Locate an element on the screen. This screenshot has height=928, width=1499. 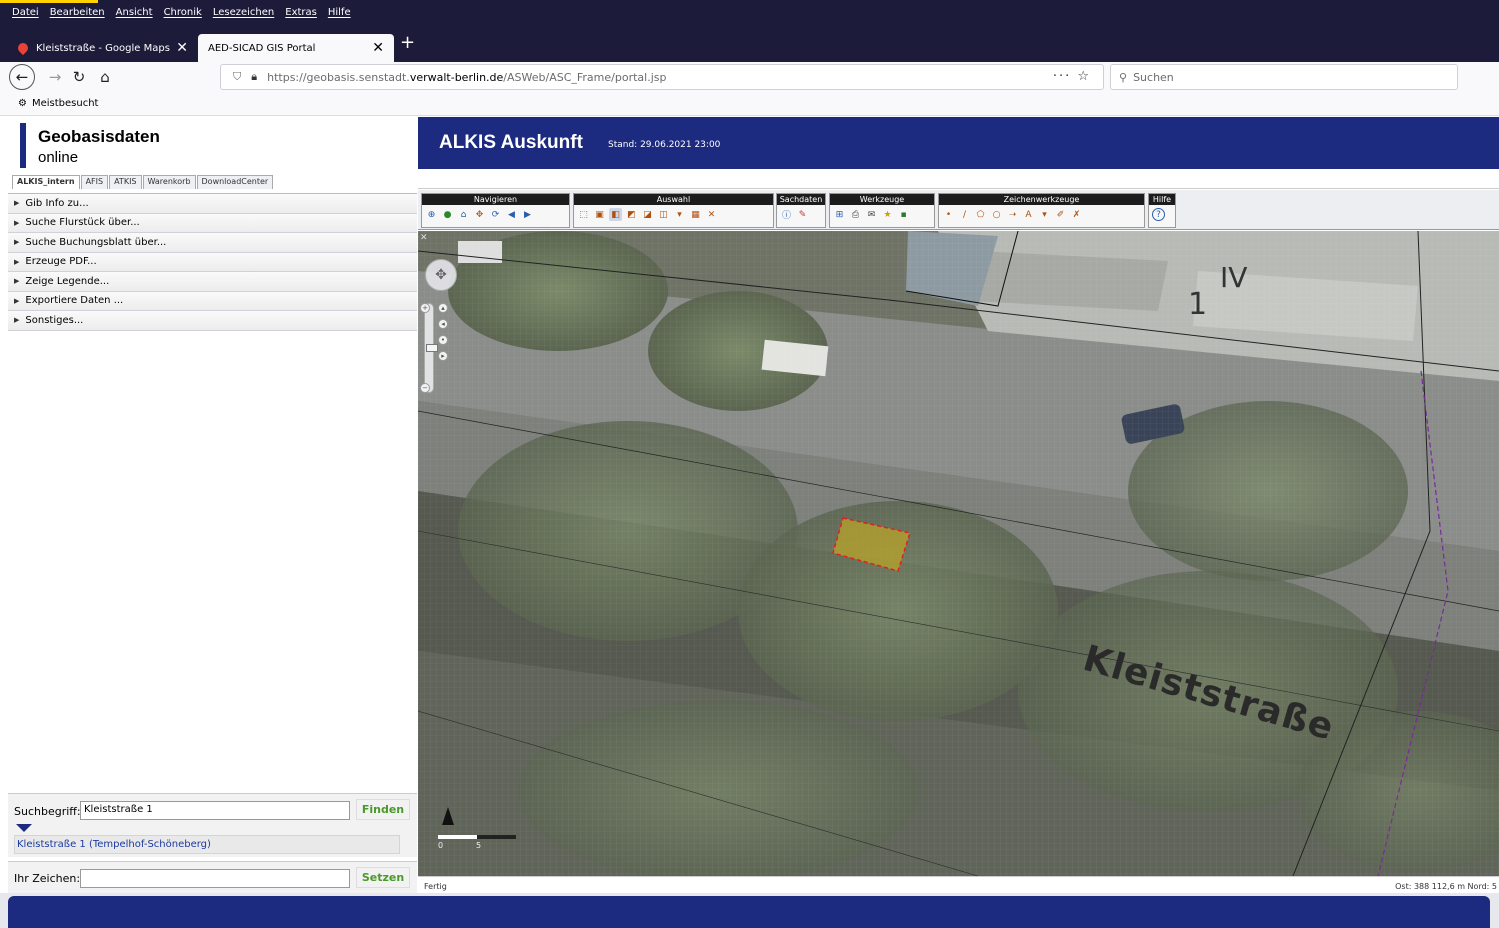
nav-center-icon: • is located at coordinates (443, 340).